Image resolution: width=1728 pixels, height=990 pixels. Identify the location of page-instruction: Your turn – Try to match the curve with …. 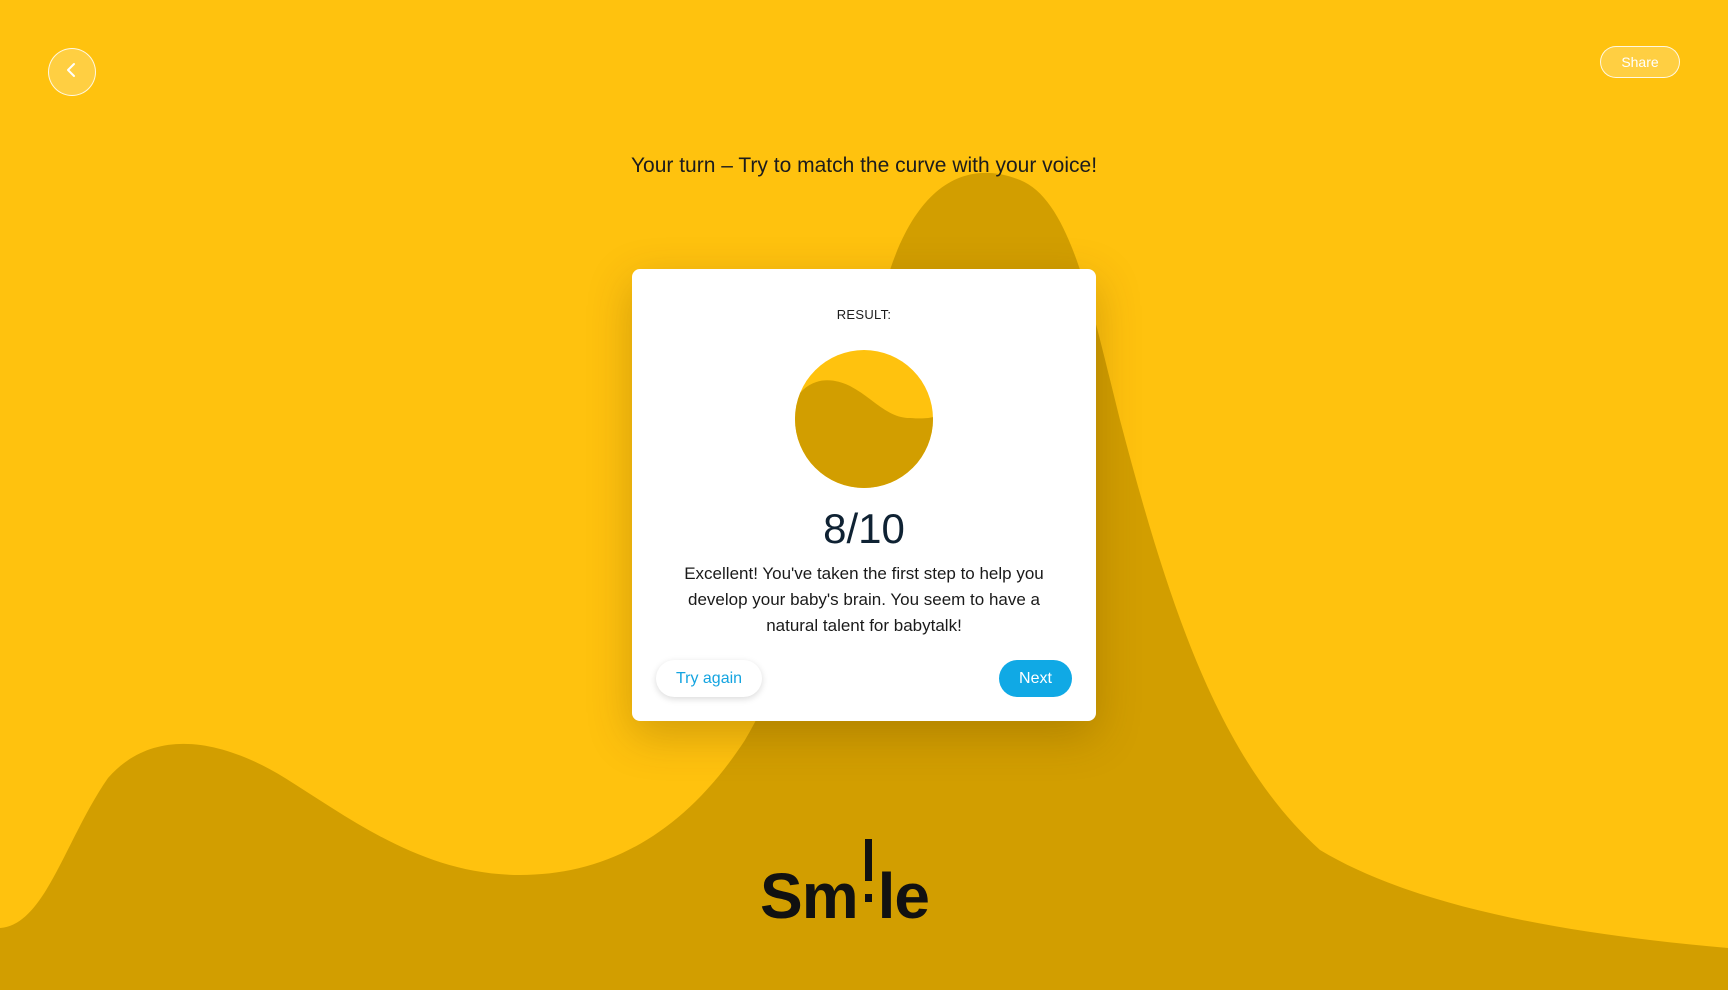
(864, 165).